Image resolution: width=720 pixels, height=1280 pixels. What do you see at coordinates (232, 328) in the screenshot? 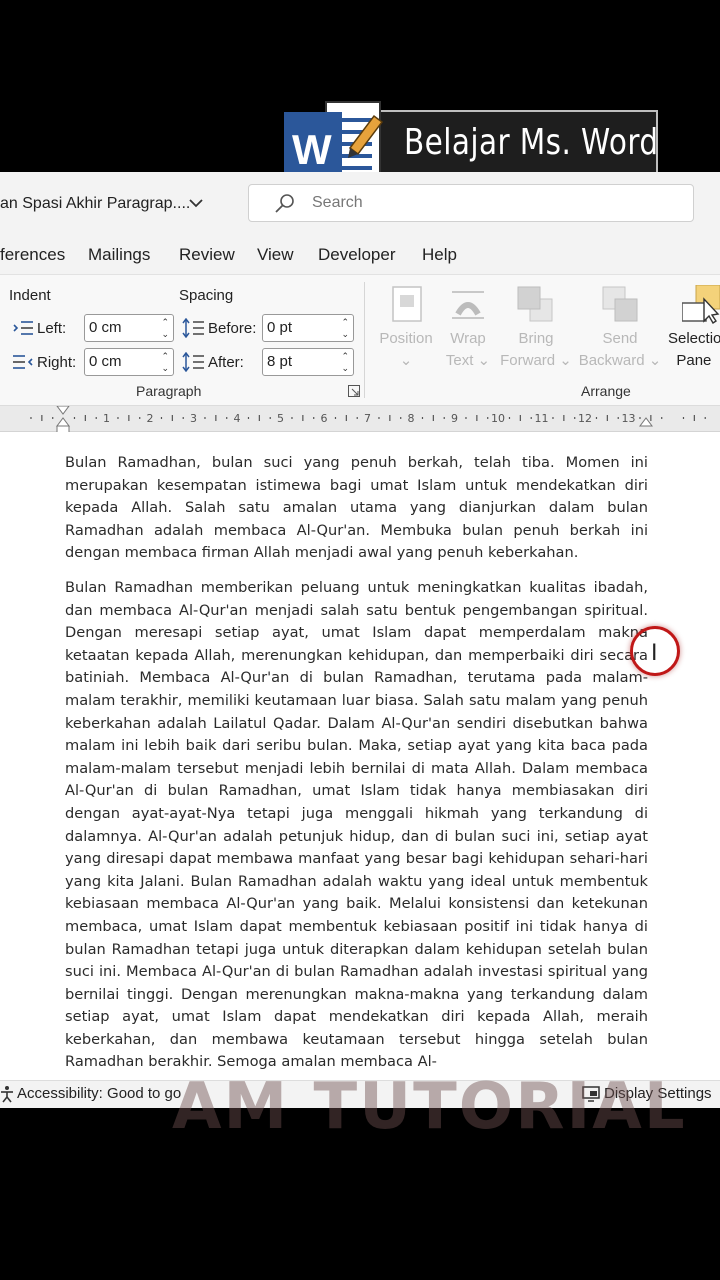
I see `spacing-before-label: Before:` at bounding box center [232, 328].